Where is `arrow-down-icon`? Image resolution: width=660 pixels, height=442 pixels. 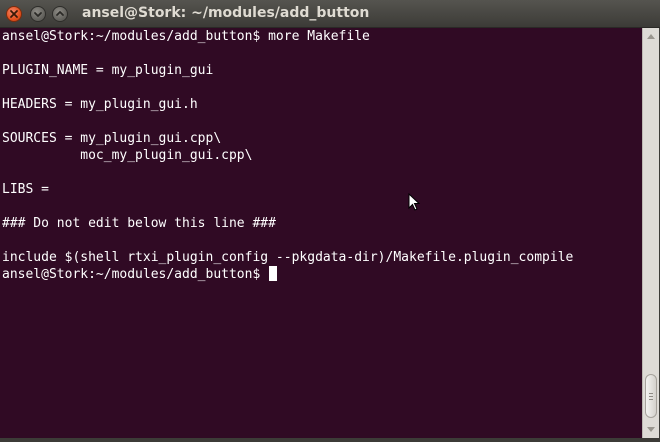 arrow-down-icon is located at coordinates (651, 429).